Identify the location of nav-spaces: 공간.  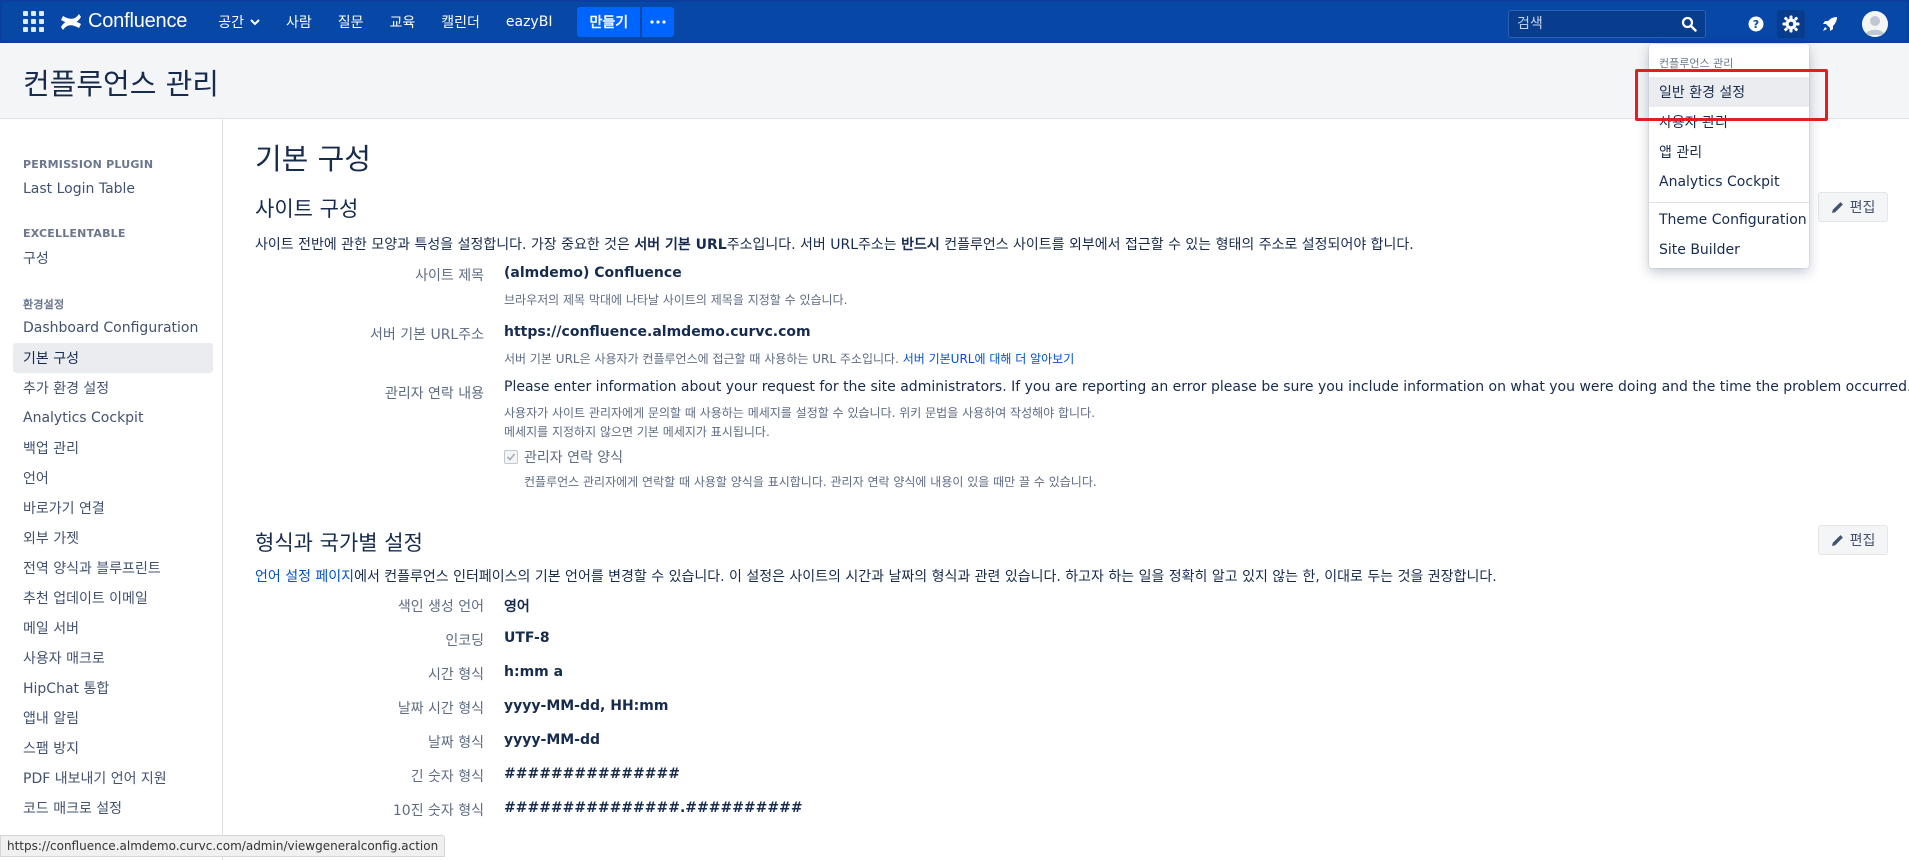
(239, 21).